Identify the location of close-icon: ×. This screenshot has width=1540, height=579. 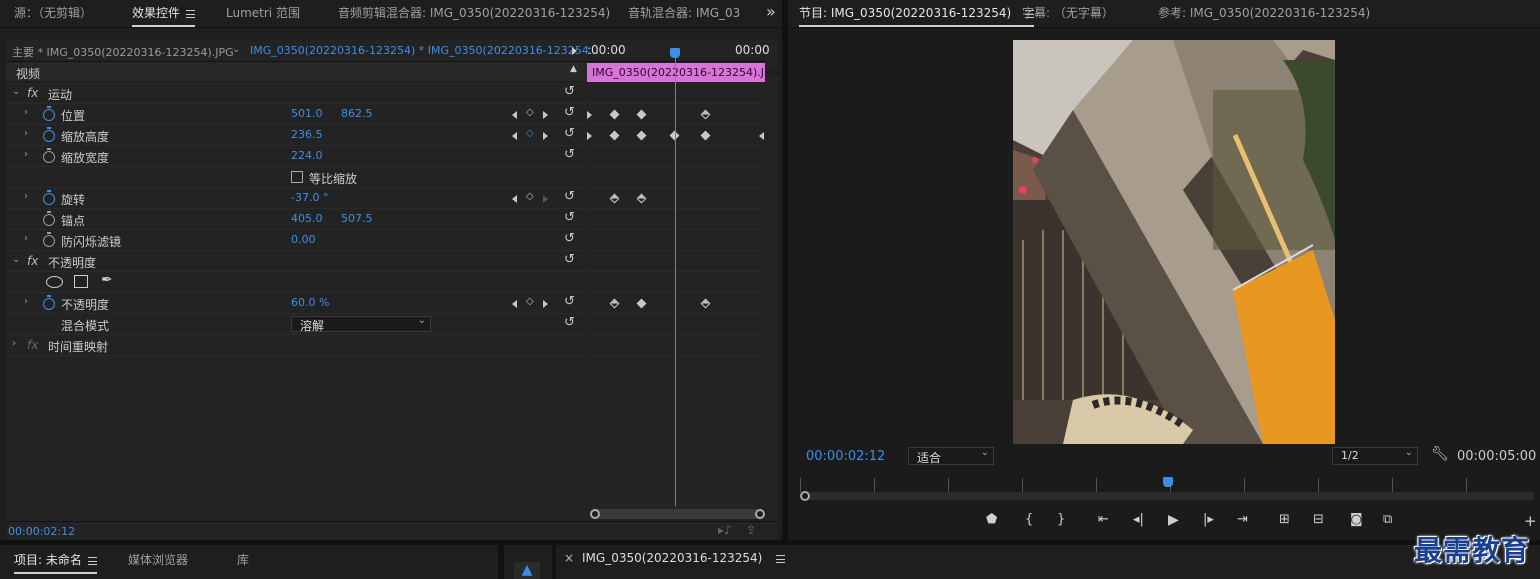
(569, 558).